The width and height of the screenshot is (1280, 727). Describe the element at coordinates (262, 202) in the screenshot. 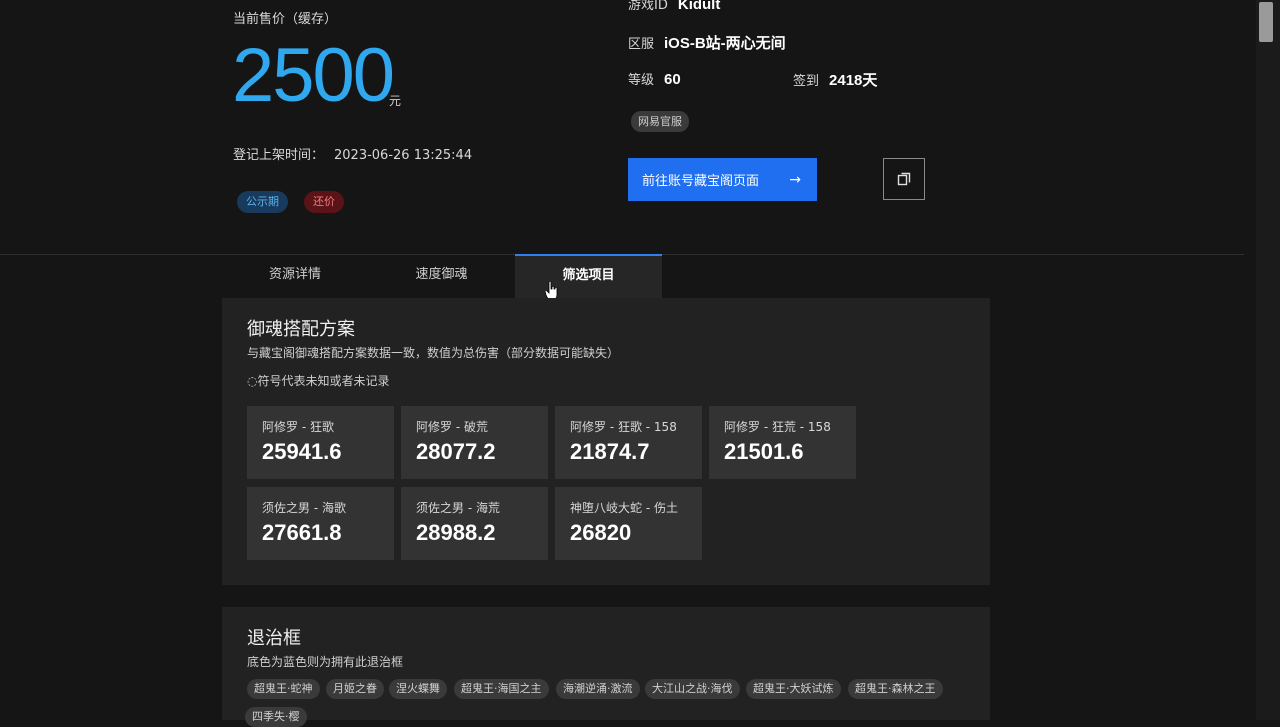

I see `public-period-badge: 公示期` at that location.